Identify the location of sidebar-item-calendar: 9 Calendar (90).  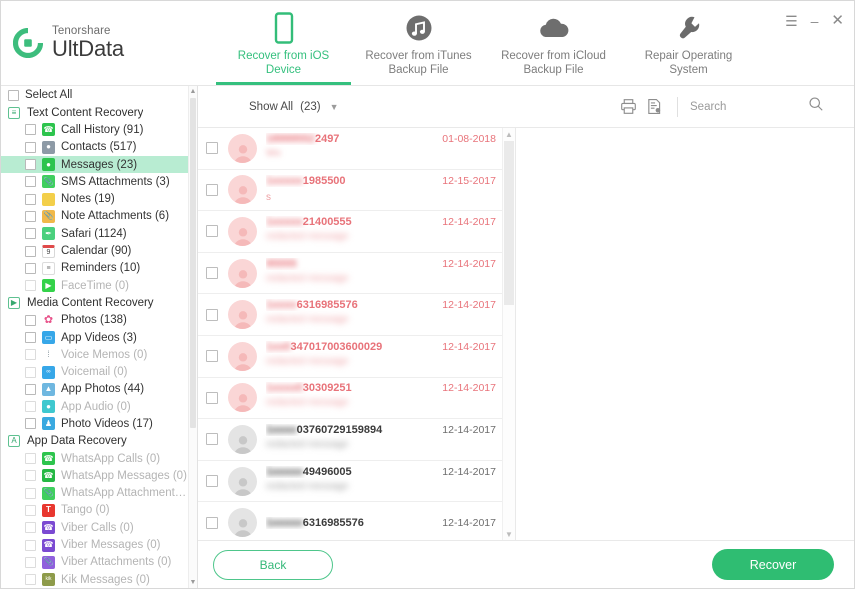
(94, 250).